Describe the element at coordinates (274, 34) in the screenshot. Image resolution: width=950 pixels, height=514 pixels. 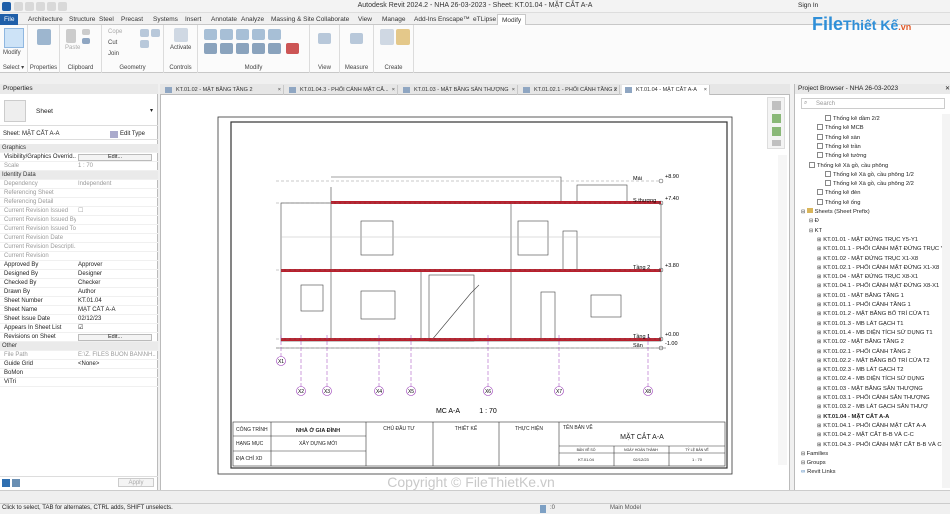
I see `split-icon` at that location.